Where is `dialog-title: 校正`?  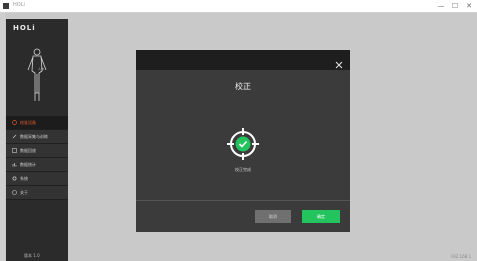
dialog-title: 校正 is located at coordinates (243, 86).